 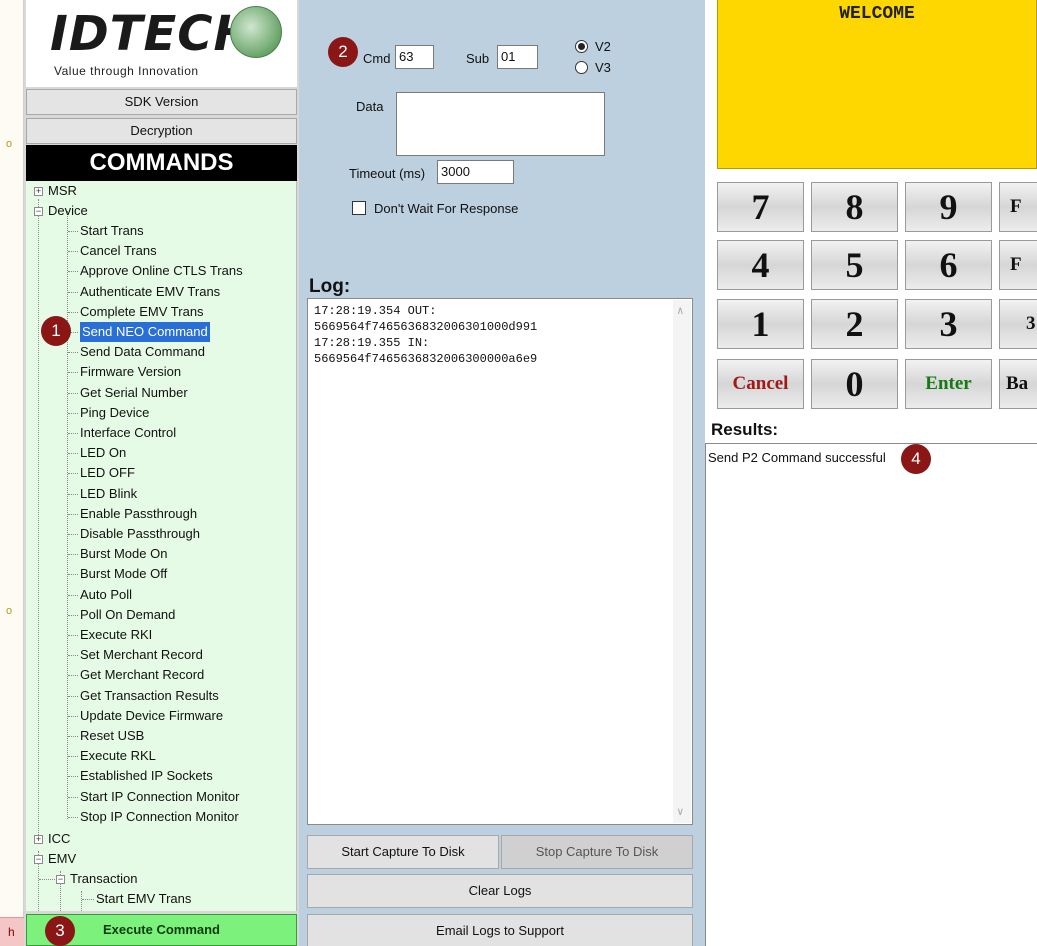 I want to click on key-5: 5, so click(x=854, y=265).